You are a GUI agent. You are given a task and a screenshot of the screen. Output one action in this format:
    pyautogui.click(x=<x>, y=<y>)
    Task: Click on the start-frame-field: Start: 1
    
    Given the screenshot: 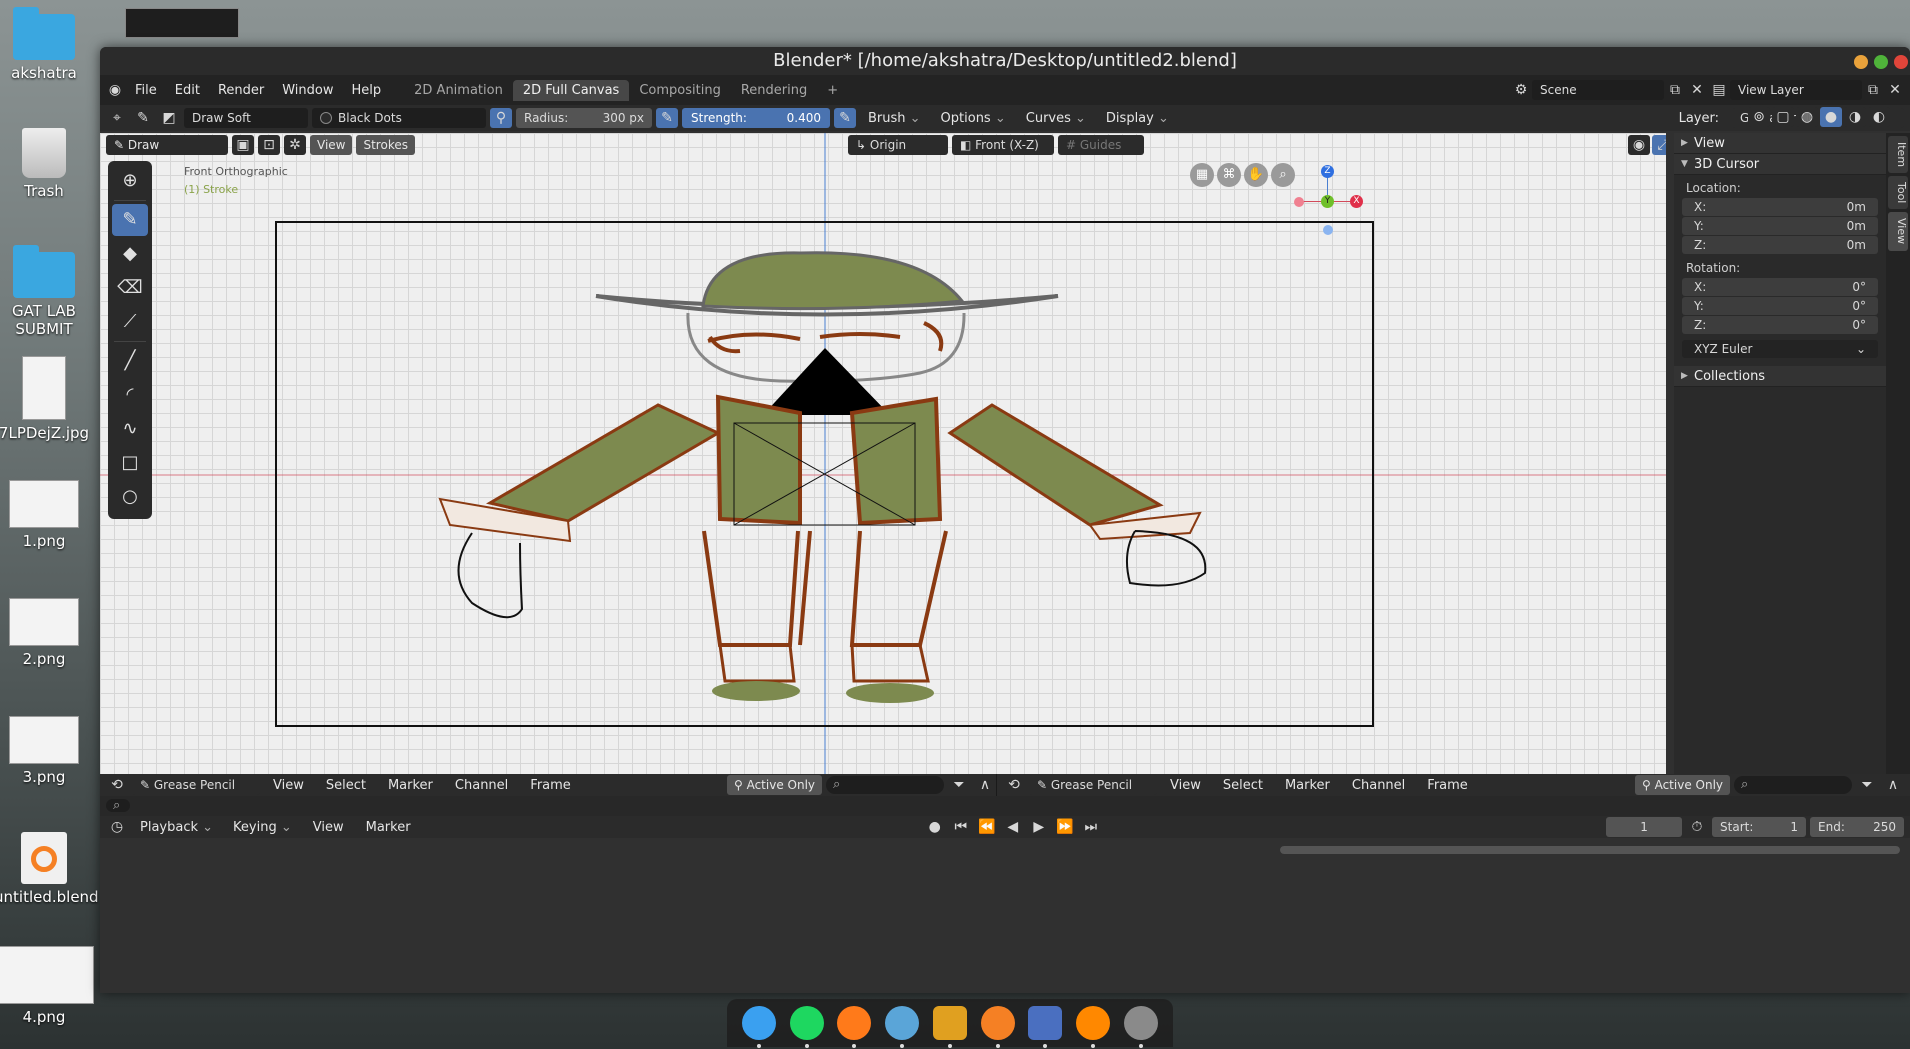 What is the action you would take?
    pyautogui.click(x=1759, y=827)
    